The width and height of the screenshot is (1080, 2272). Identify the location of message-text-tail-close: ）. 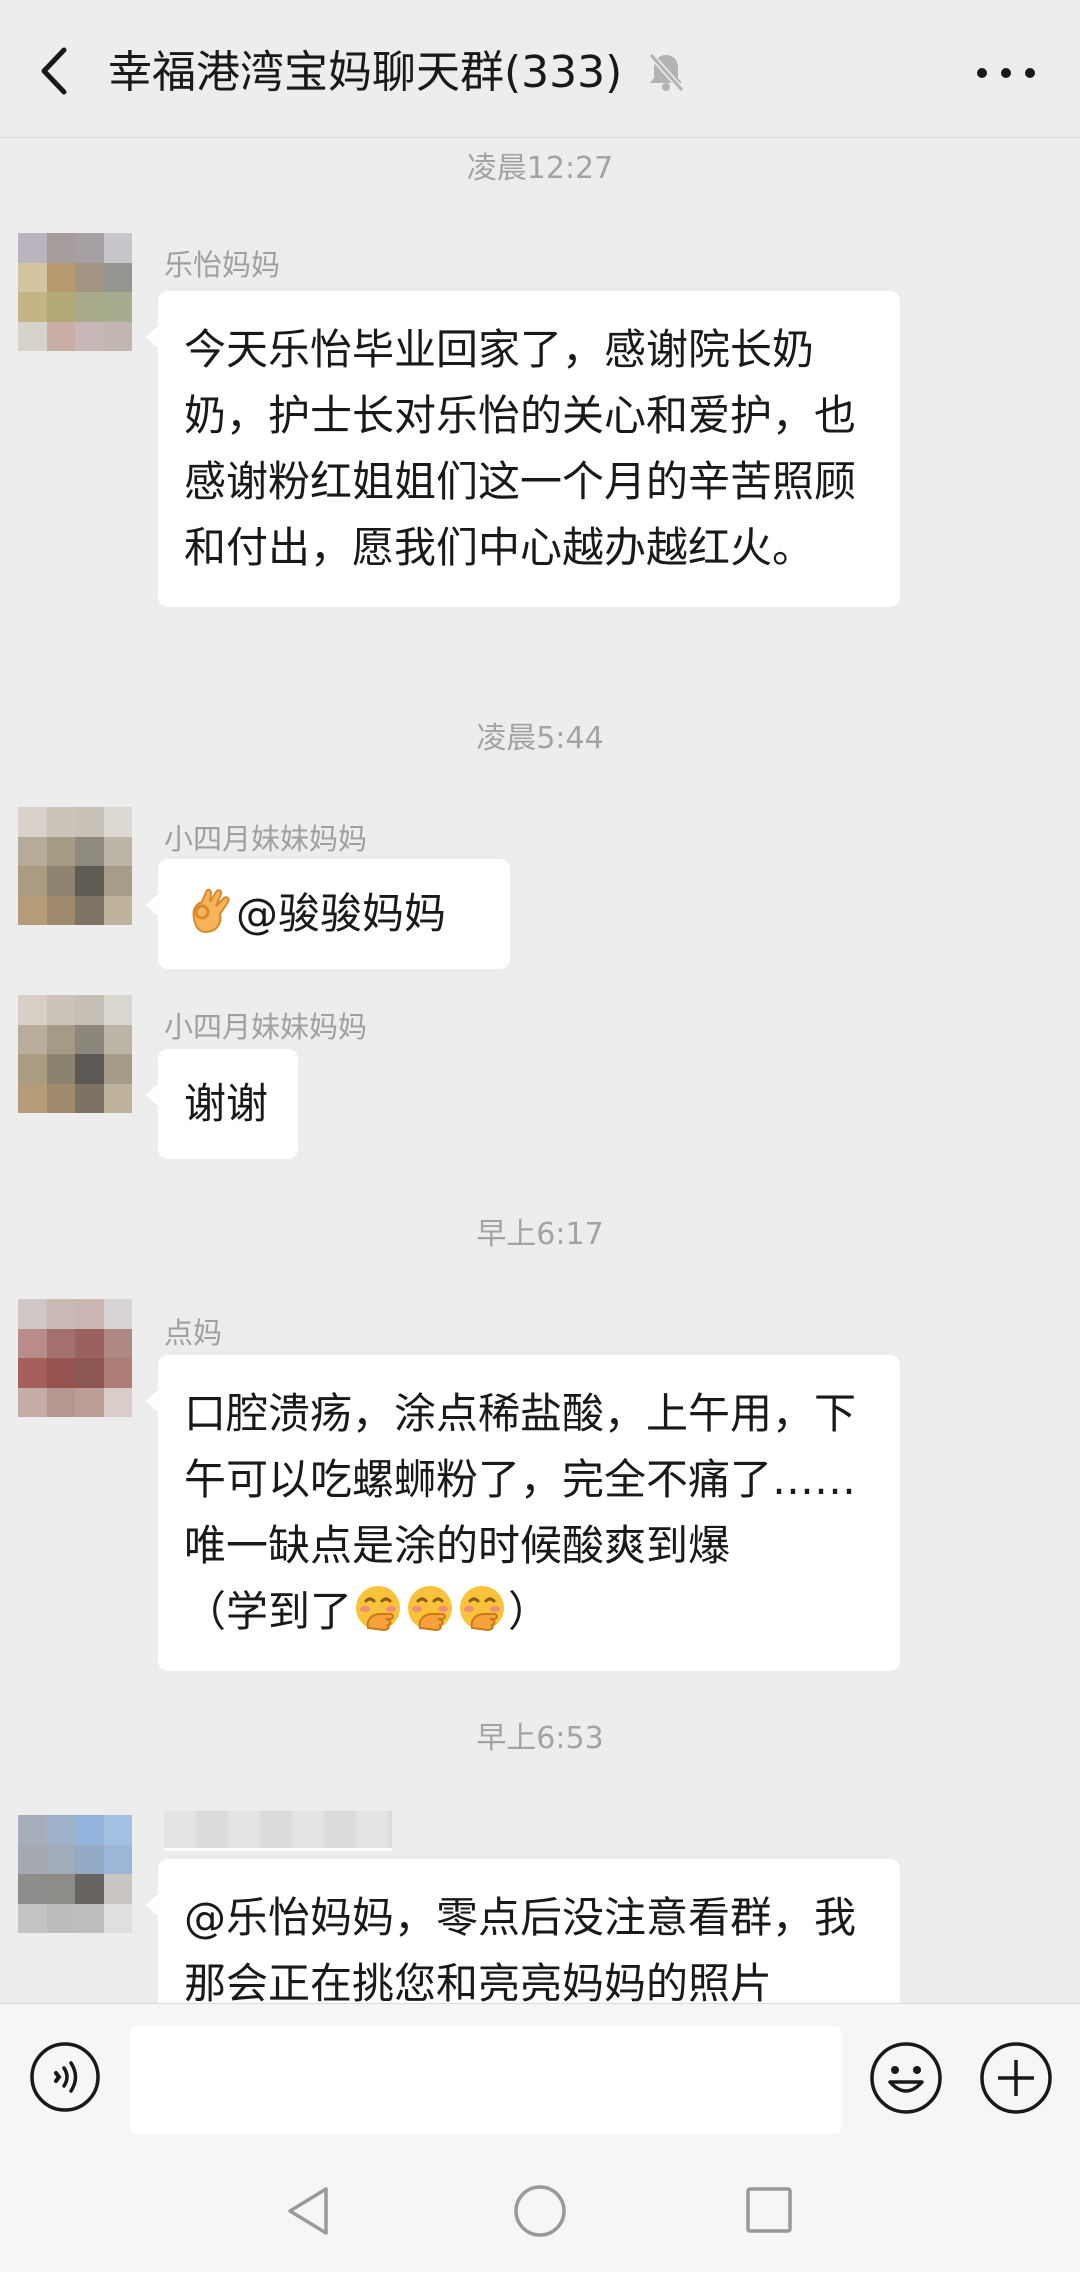
(529, 1611).